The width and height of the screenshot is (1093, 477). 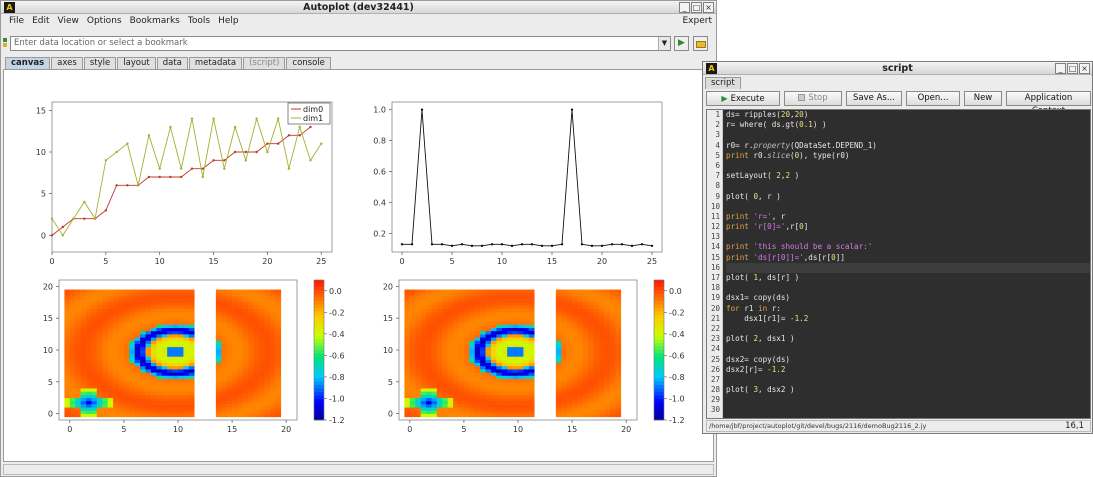 What do you see at coordinates (897, 68) in the screenshot?
I see `script-titlebar: A script _ □ ×` at bounding box center [897, 68].